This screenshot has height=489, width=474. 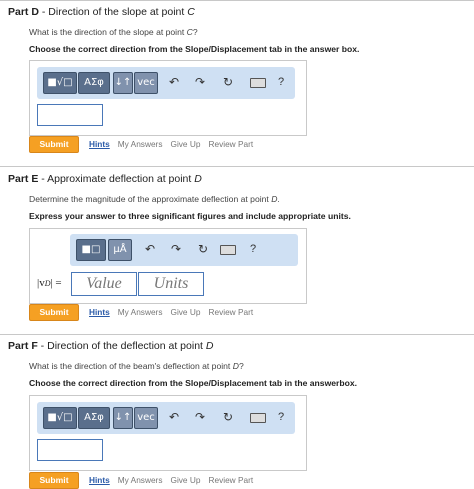 I want to click on part-d-links: Hints My Answers Give Up Review Part, so click(x=175, y=144).